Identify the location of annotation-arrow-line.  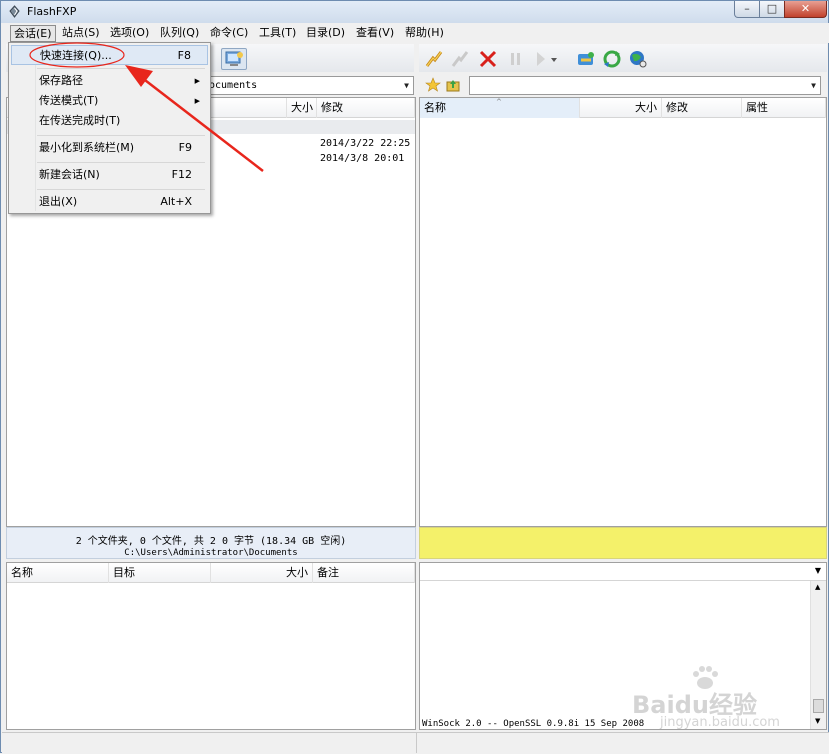
(202, 124).